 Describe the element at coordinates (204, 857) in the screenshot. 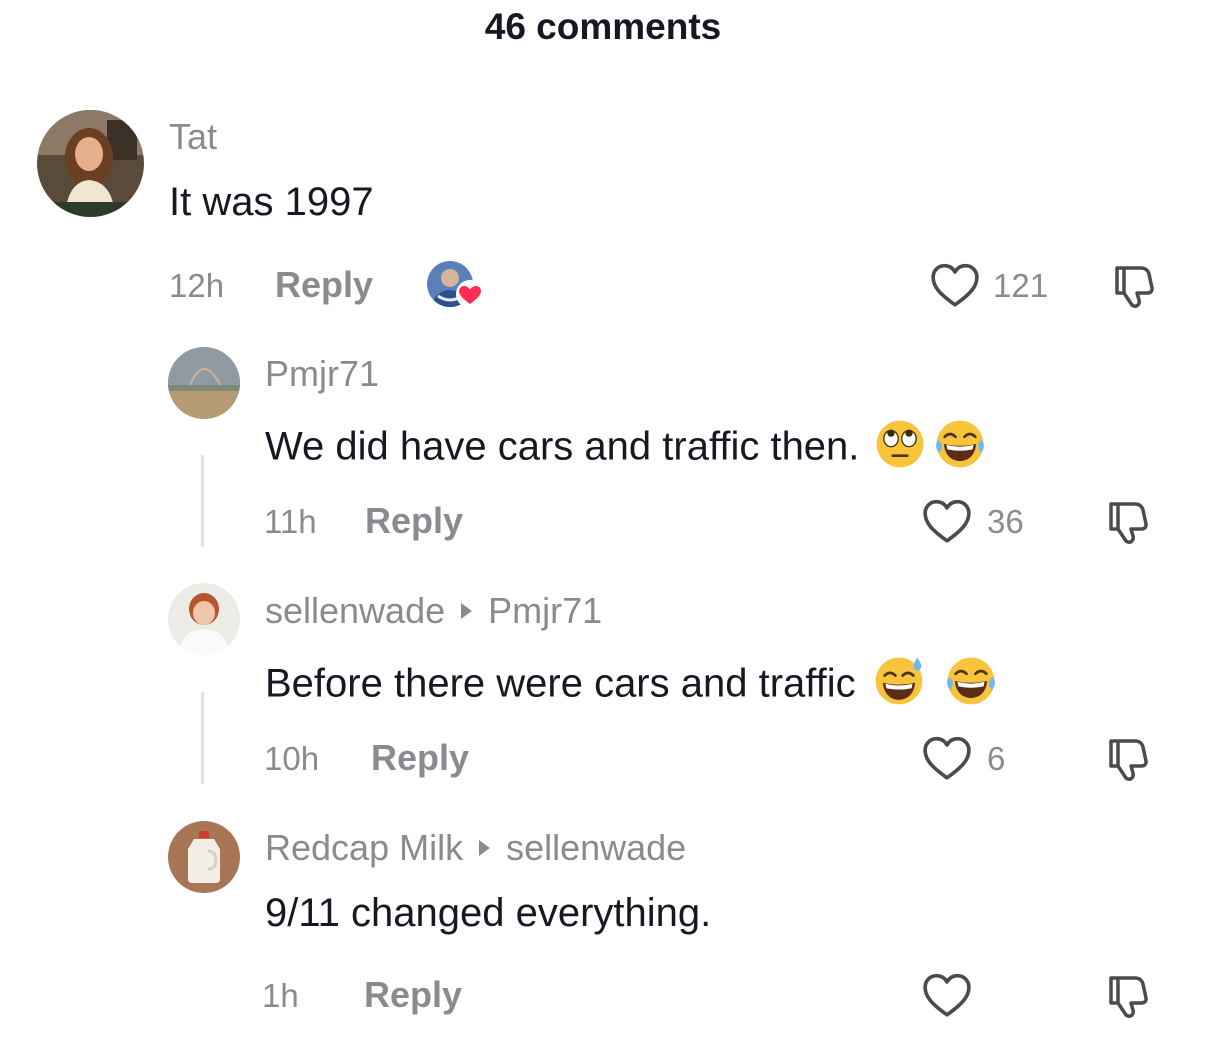

I see `avatar-redcap-milk` at that location.